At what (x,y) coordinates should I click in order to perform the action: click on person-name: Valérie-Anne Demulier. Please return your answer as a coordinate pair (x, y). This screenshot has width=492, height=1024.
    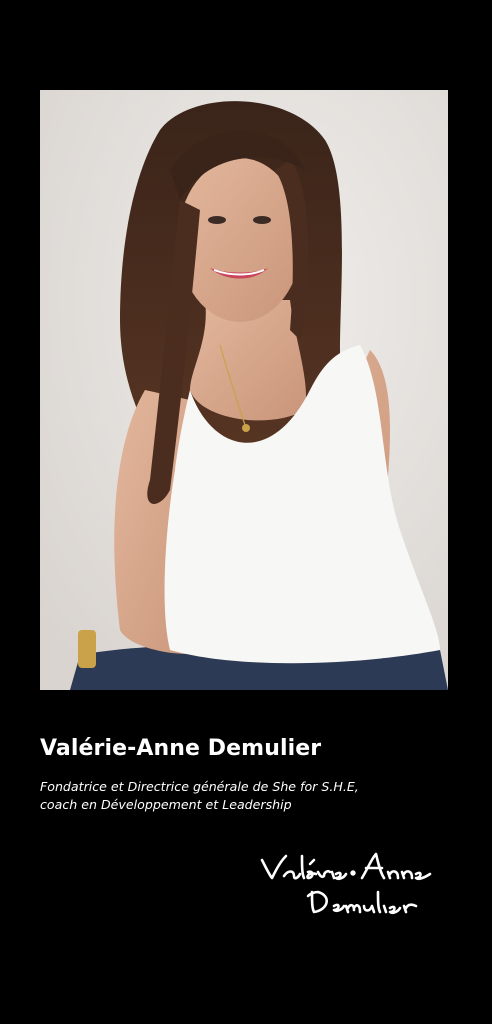
    Looking at the image, I should click on (181, 748).